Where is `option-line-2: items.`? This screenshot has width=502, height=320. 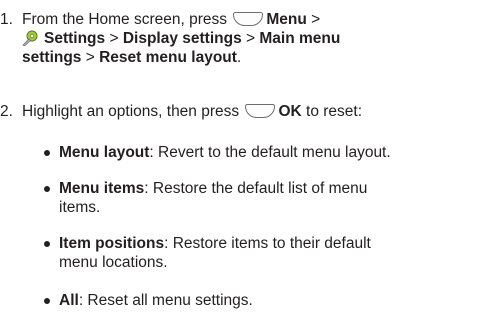 option-line-2: items. is located at coordinates (80, 207).